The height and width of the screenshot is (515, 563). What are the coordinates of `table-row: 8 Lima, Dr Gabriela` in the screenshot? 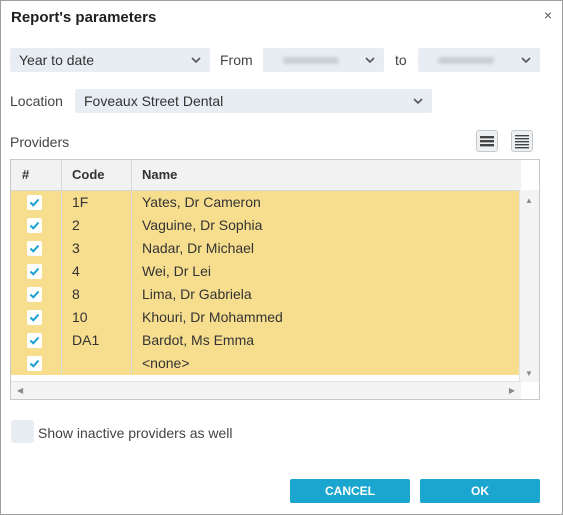 It's located at (266, 294).